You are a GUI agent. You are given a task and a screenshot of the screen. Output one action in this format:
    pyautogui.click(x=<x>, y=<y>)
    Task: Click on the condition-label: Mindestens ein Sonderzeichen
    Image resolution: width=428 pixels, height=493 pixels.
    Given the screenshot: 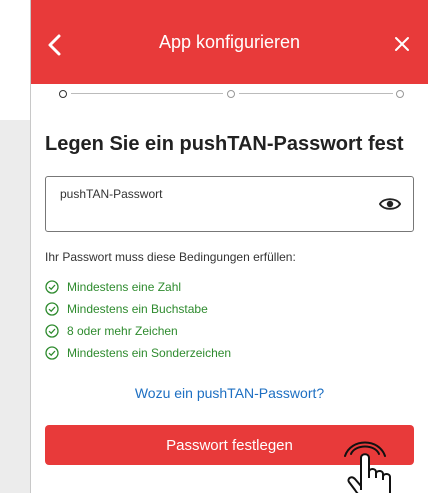 What is the action you would take?
    pyautogui.click(x=149, y=353)
    